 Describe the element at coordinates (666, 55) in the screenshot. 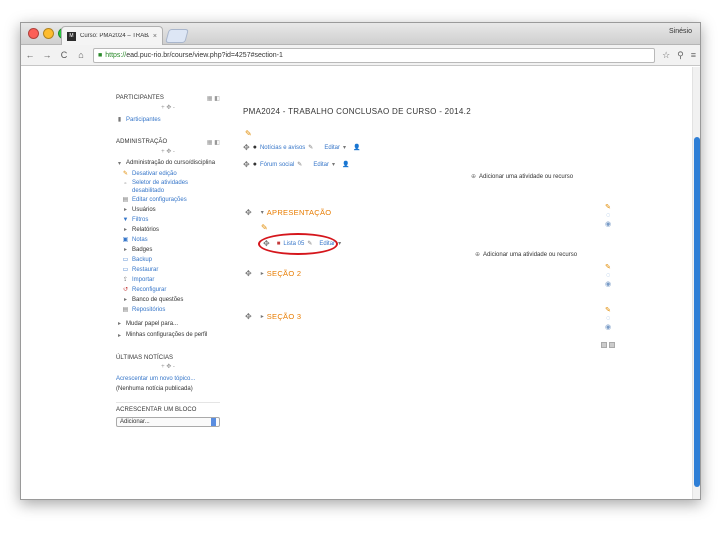

I see `bookmark-star-icon: ☆` at that location.